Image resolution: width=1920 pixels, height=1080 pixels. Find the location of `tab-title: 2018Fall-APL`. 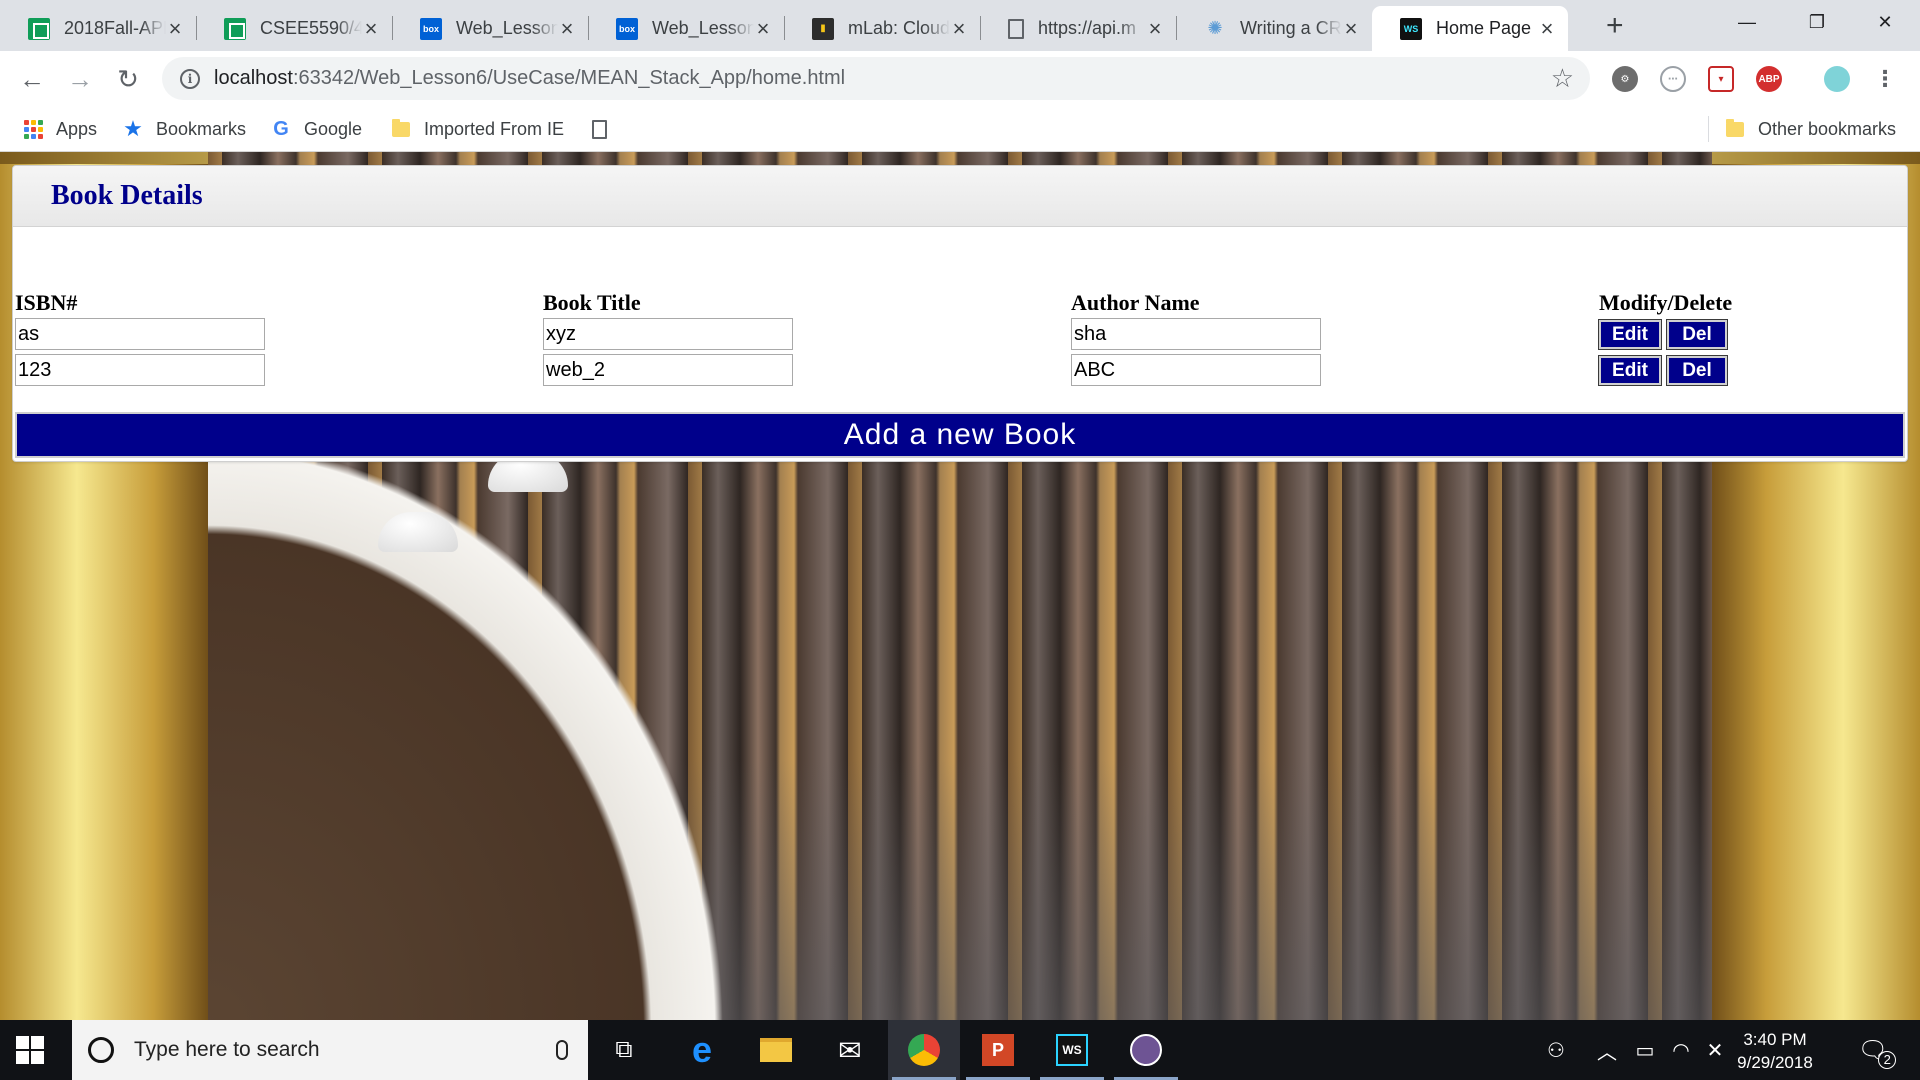

tab-title: 2018Fall-APL is located at coordinates (115, 28).